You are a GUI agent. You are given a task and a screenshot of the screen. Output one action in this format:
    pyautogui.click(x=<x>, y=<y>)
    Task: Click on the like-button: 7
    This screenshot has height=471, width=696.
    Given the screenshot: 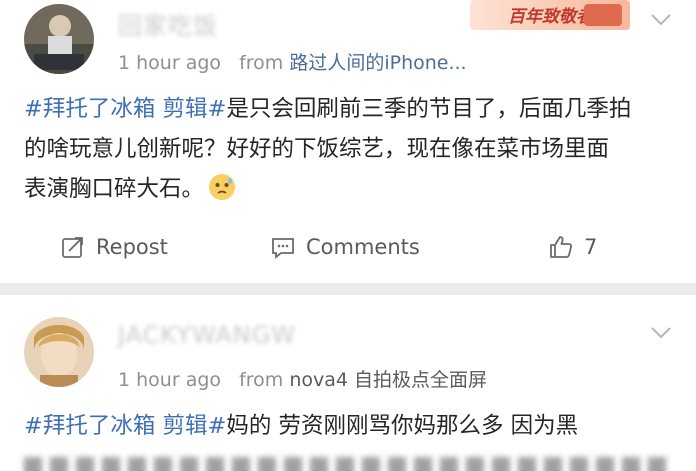 What is the action you would take?
    pyautogui.click(x=572, y=247)
    